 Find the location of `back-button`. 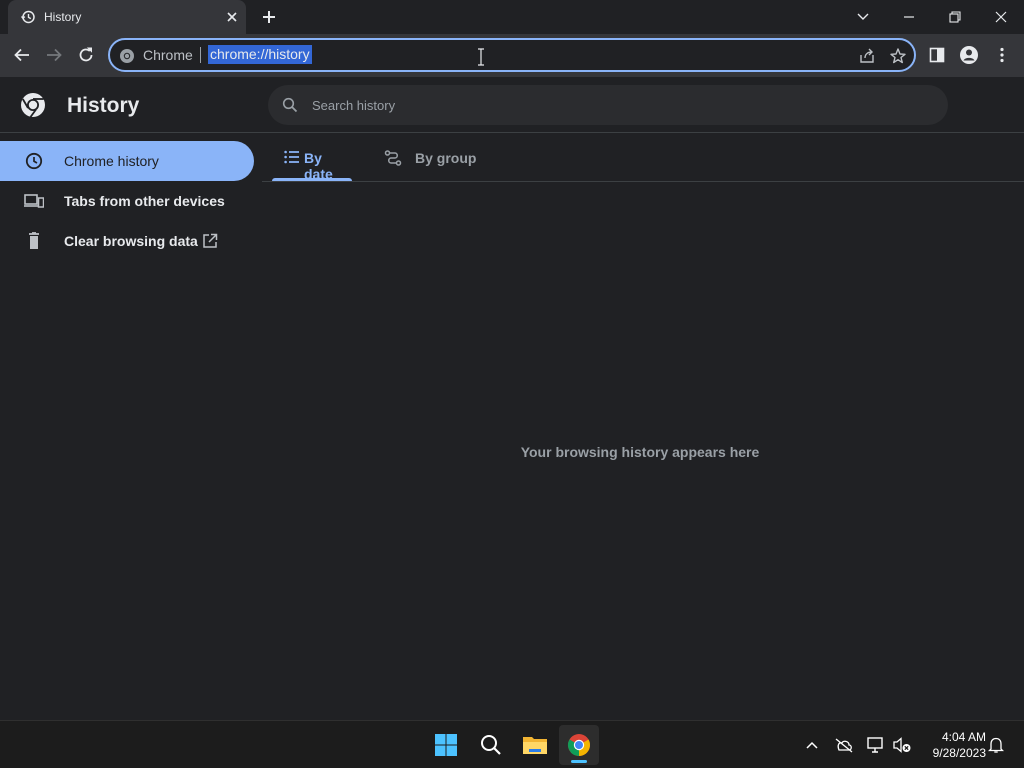

back-button is located at coordinates (22, 55).